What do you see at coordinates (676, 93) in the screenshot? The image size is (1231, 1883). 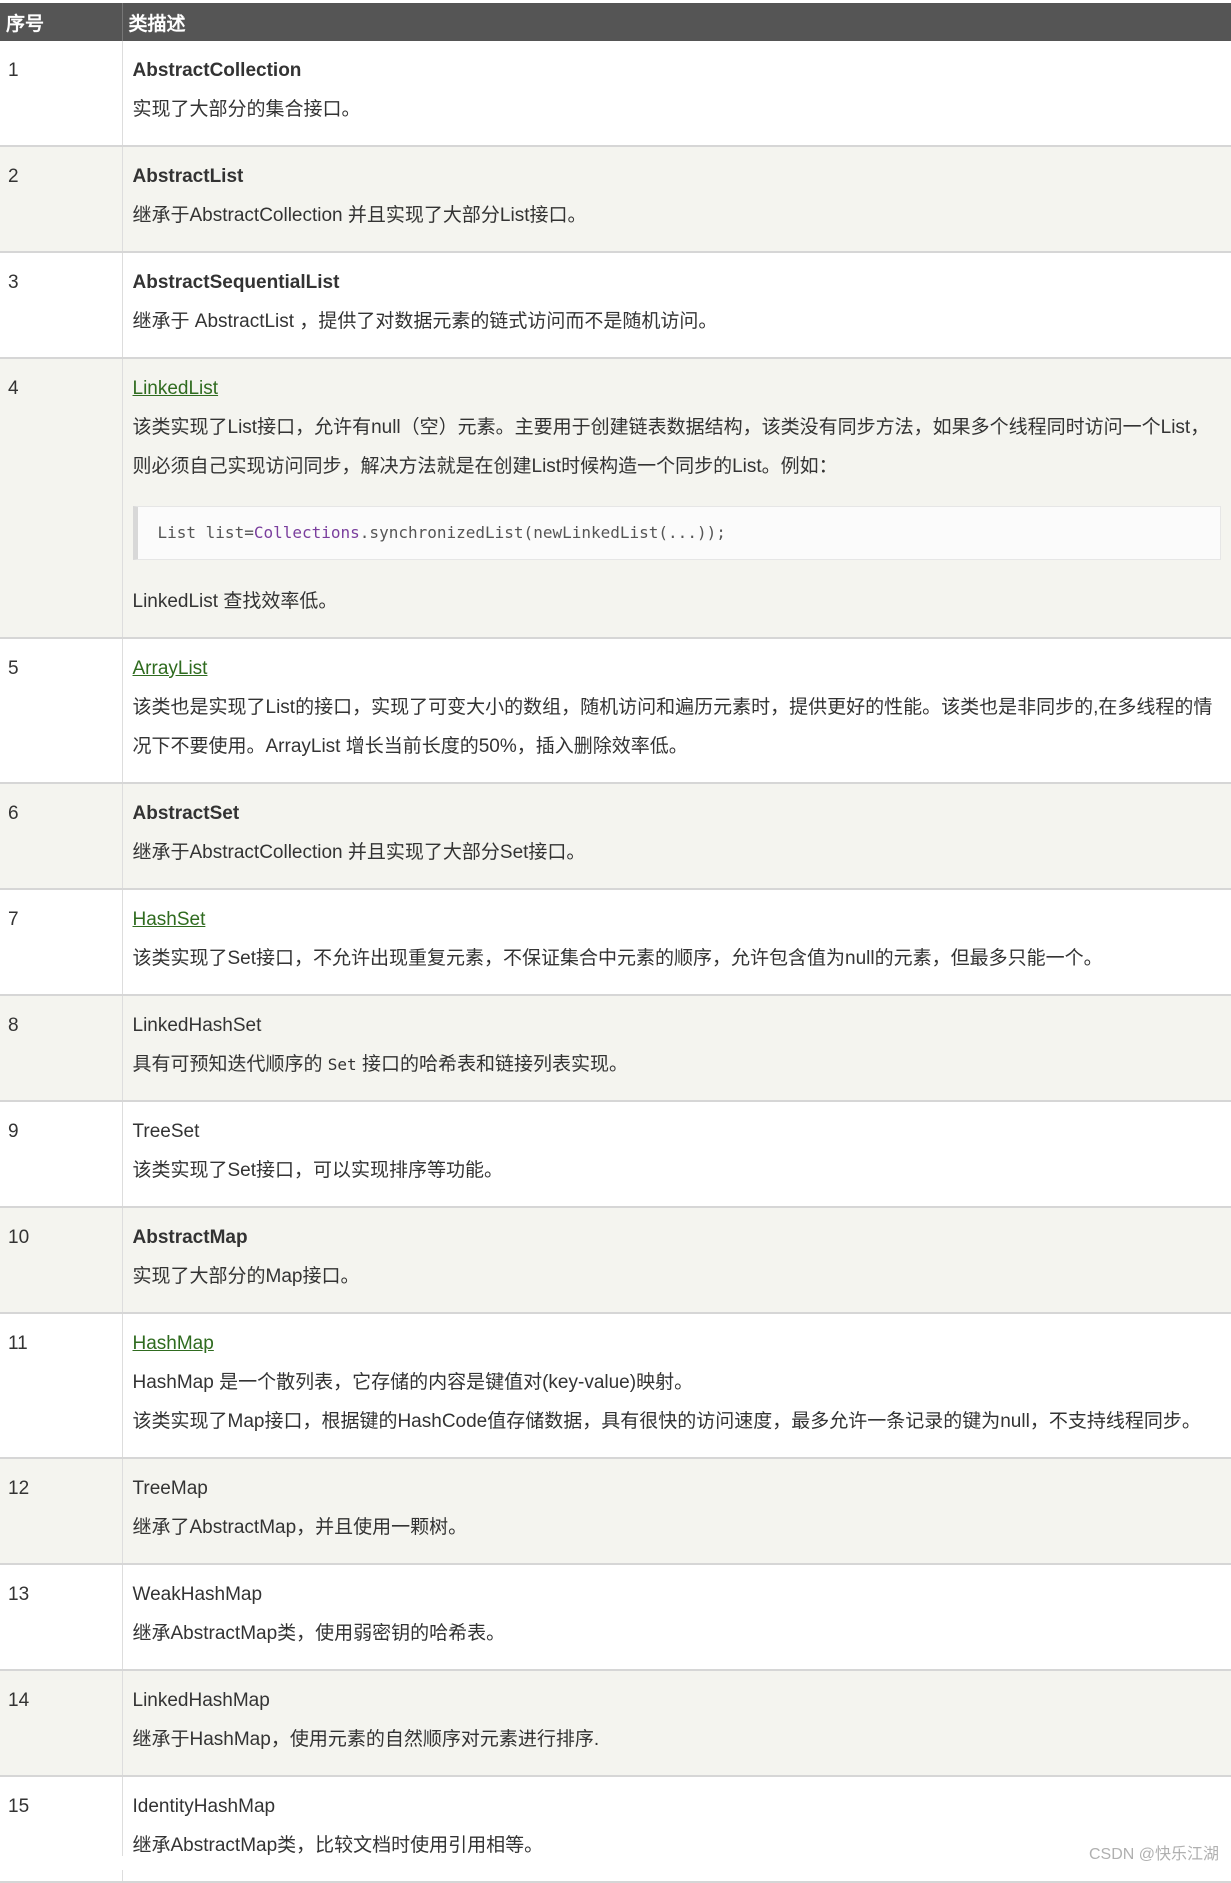 I see `row-description: AbstractCollection 实现了大部分的集合接口。` at bounding box center [676, 93].